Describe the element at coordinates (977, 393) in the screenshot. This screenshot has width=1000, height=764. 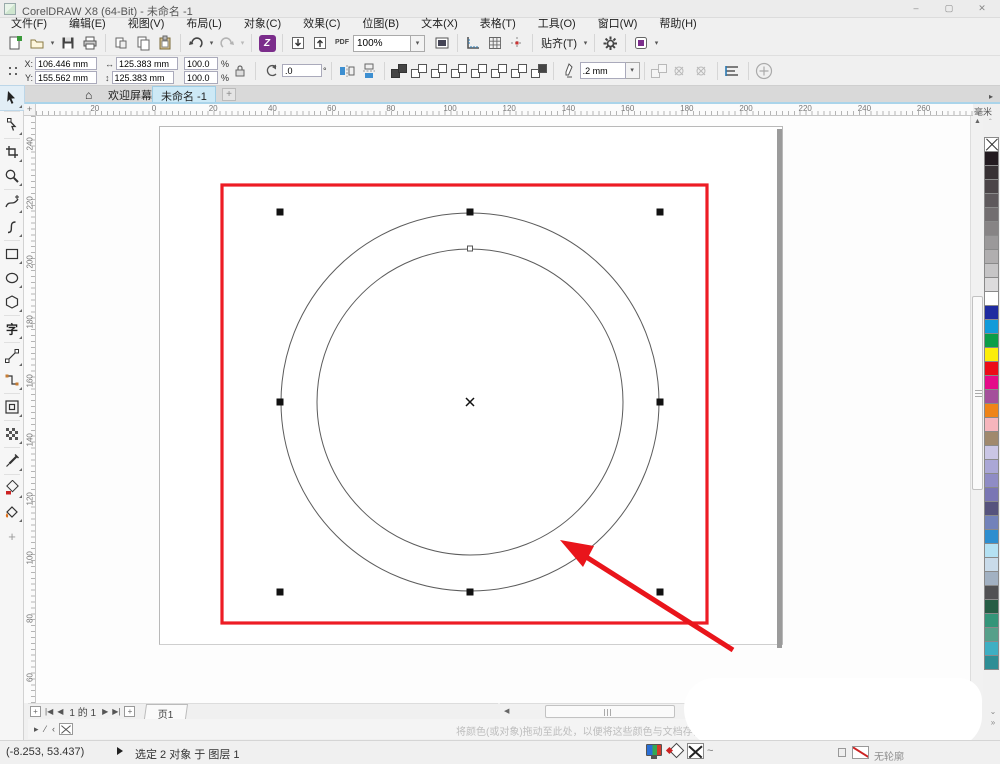
I see `vertical-scroll-thumb` at that location.